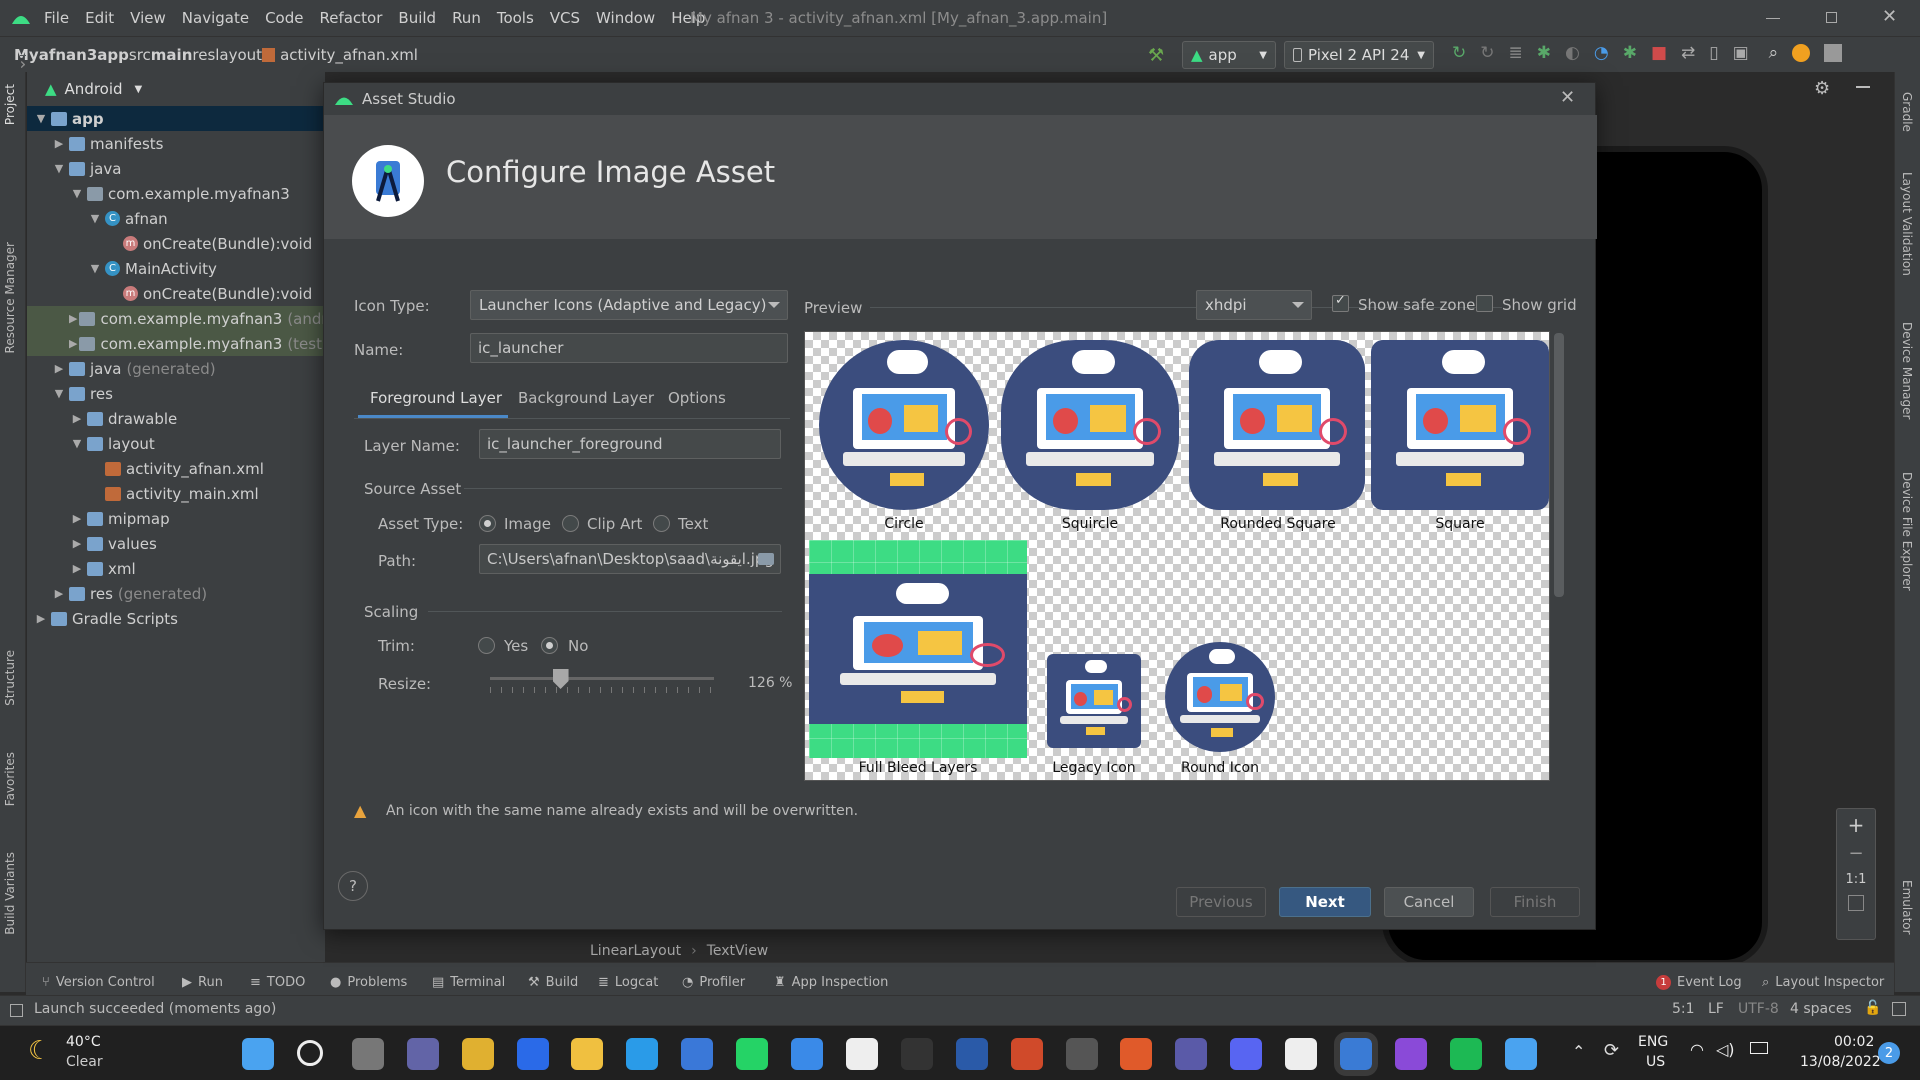  Describe the element at coordinates (1544, 53) in the screenshot. I see `debug-icon: ✱` at that location.